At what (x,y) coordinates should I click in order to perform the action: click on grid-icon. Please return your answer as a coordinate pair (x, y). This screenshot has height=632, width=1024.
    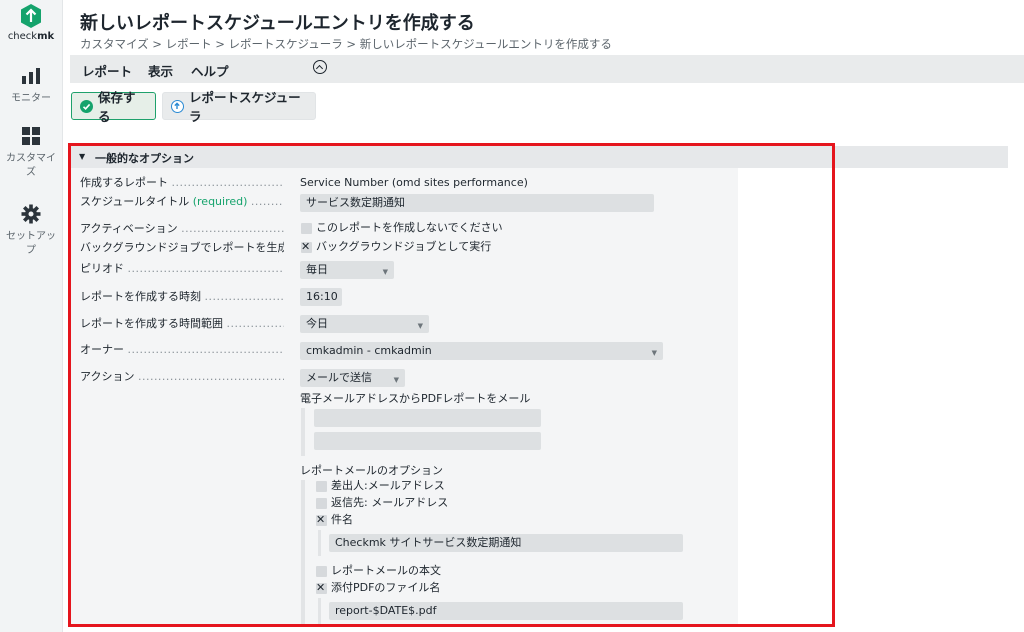
    Looking at the image, I should click on (31, 136).